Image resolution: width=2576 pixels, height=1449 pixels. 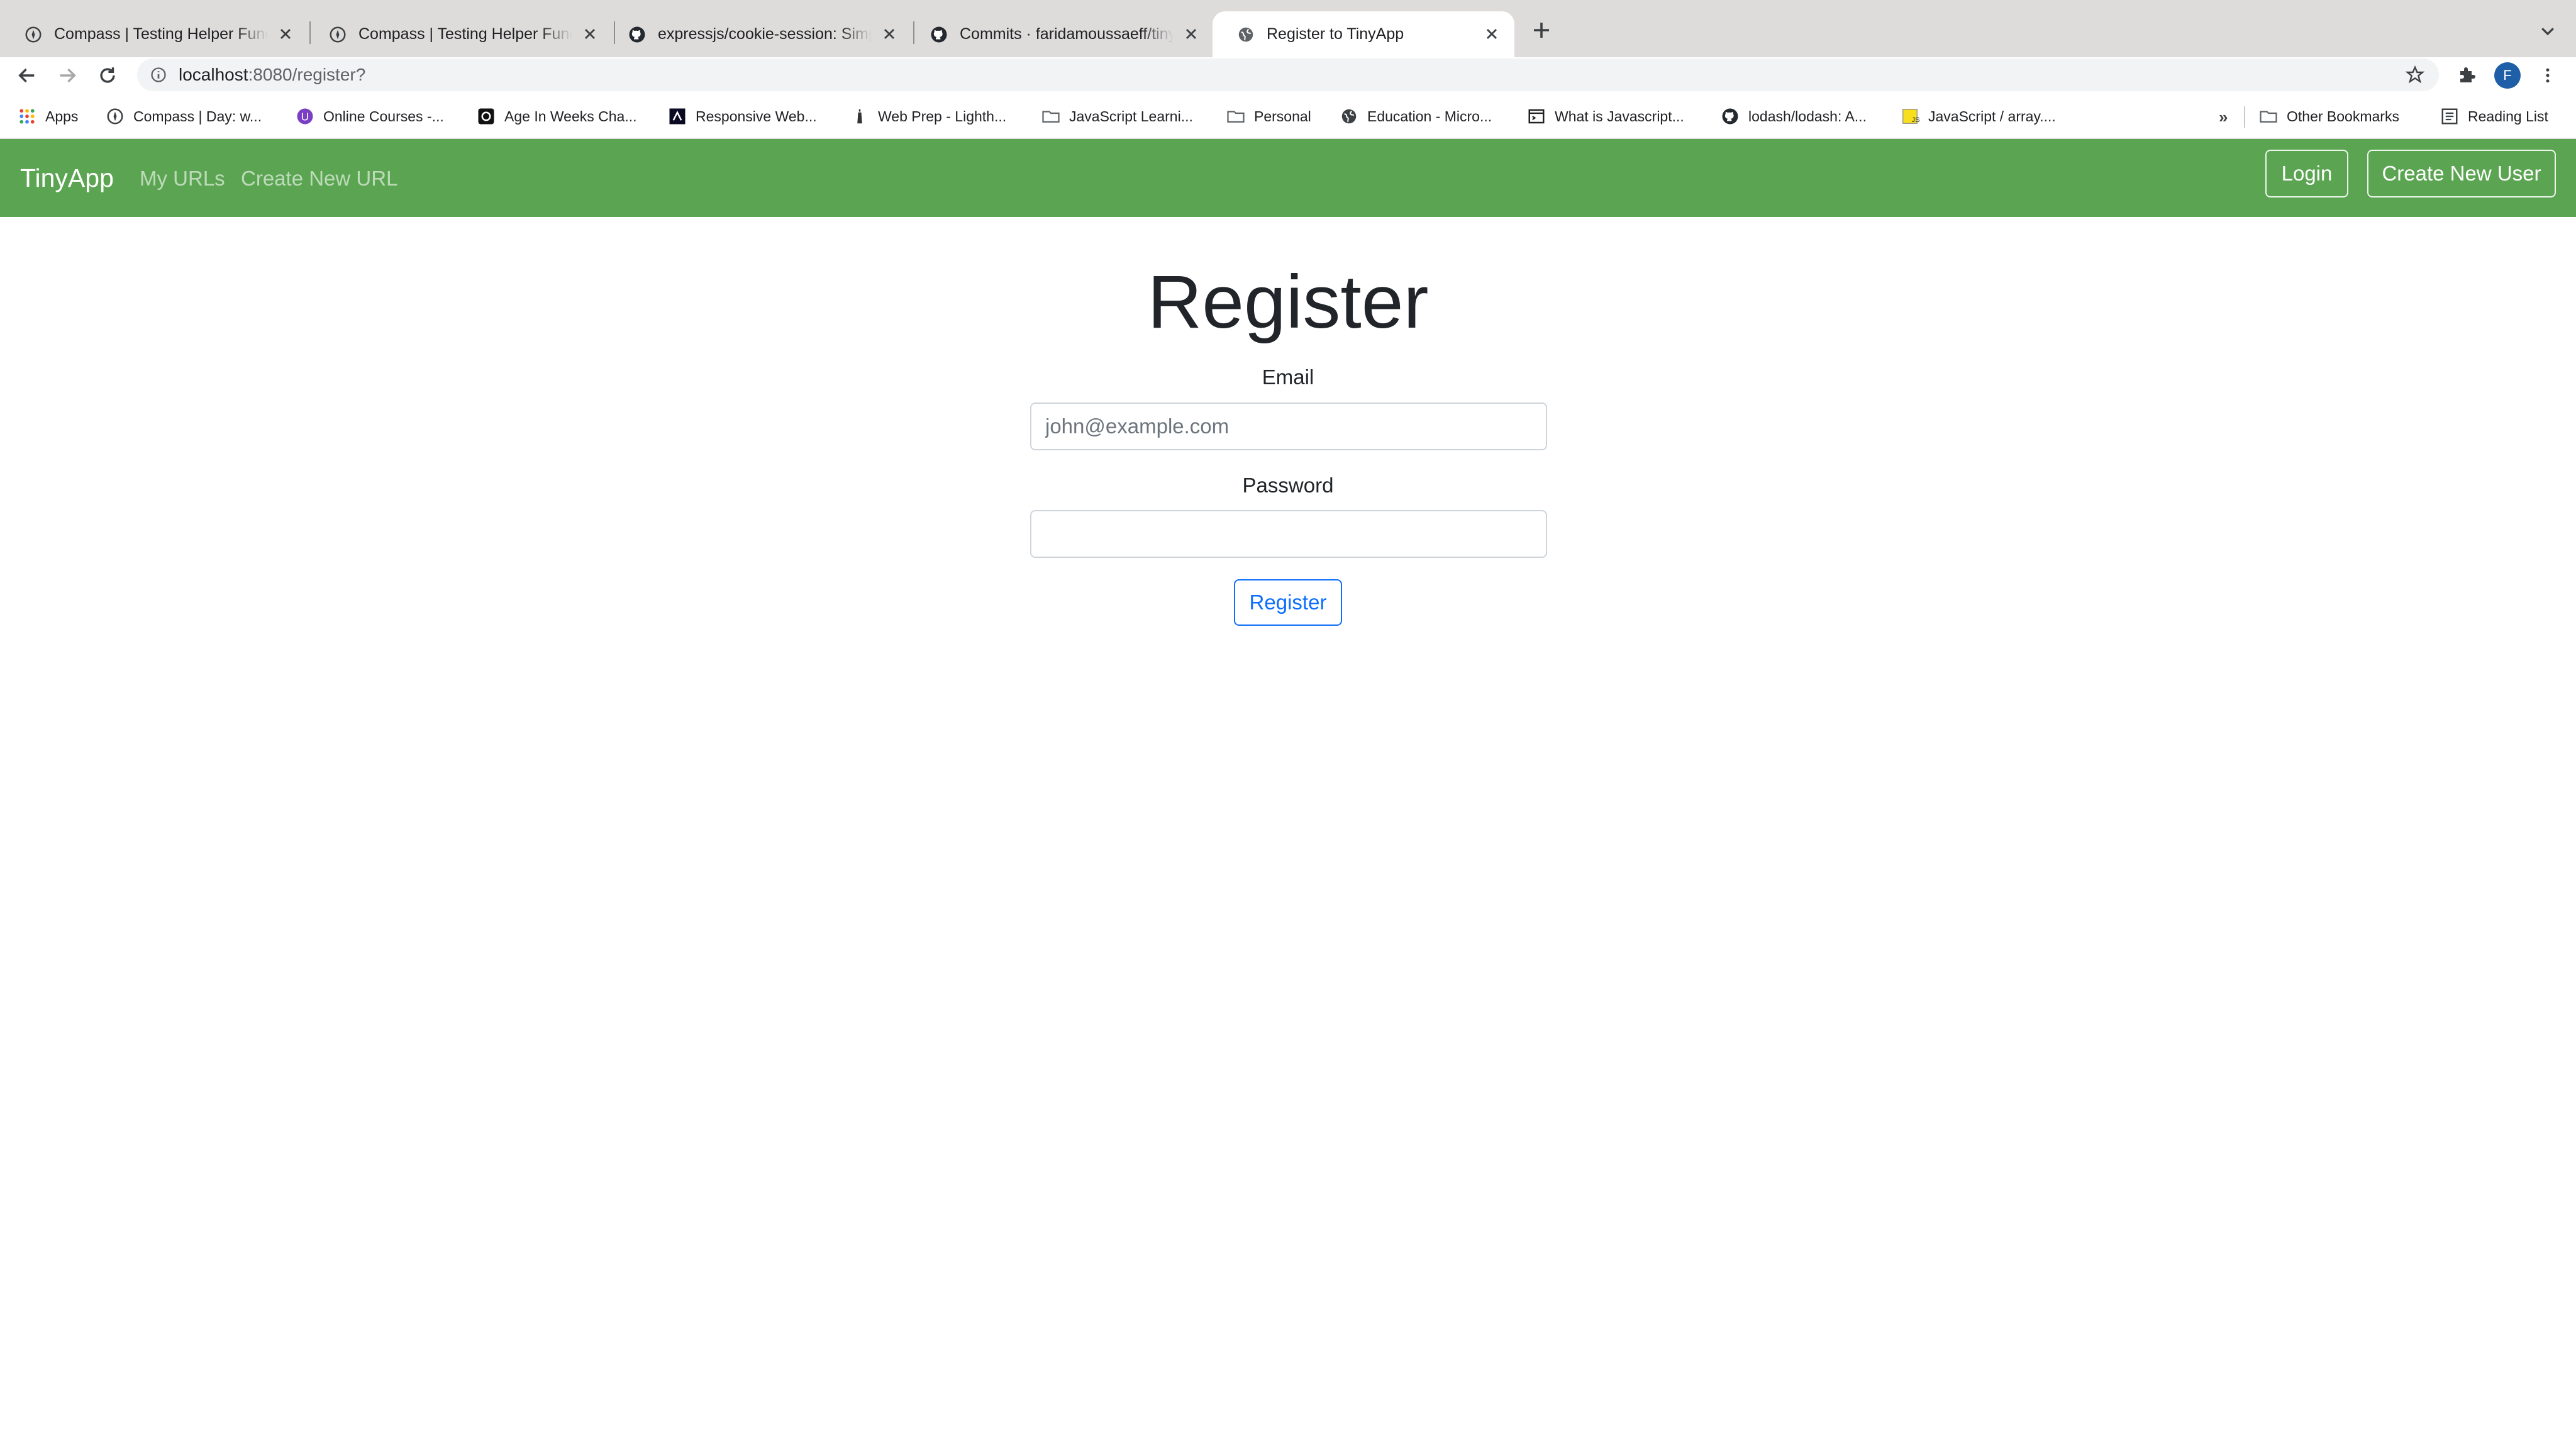 I want to click on bookmark-apps: Apps, so click(x=48, y=116).